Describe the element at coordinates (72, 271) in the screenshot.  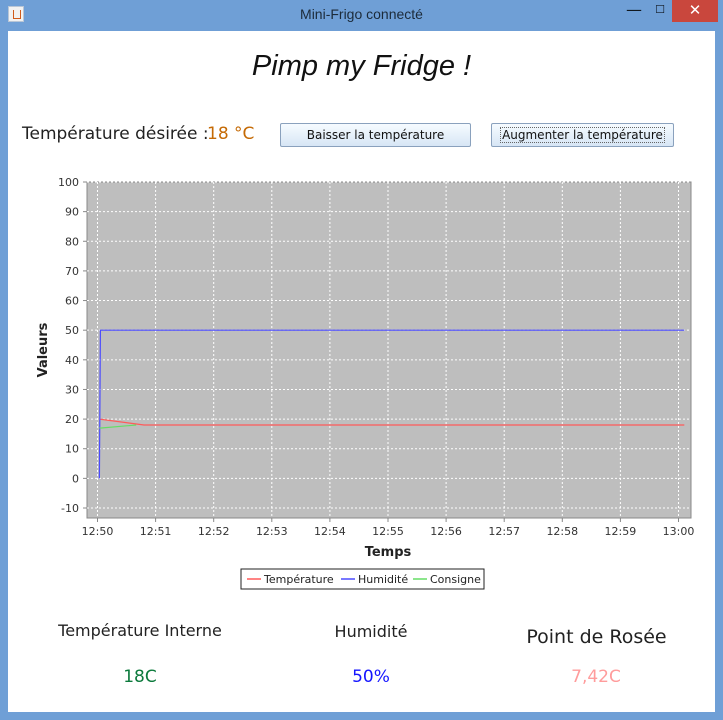
I see `y-tick-label: 70` at that location.